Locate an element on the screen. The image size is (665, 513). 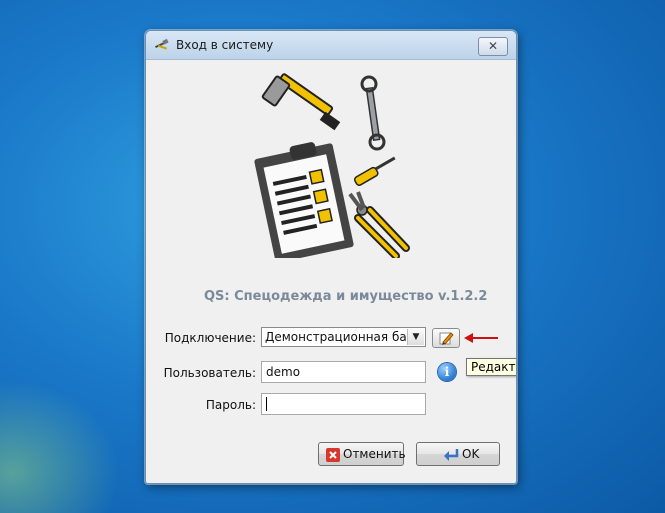
tools-clipboard-logo is located at coordinates (332, 165).